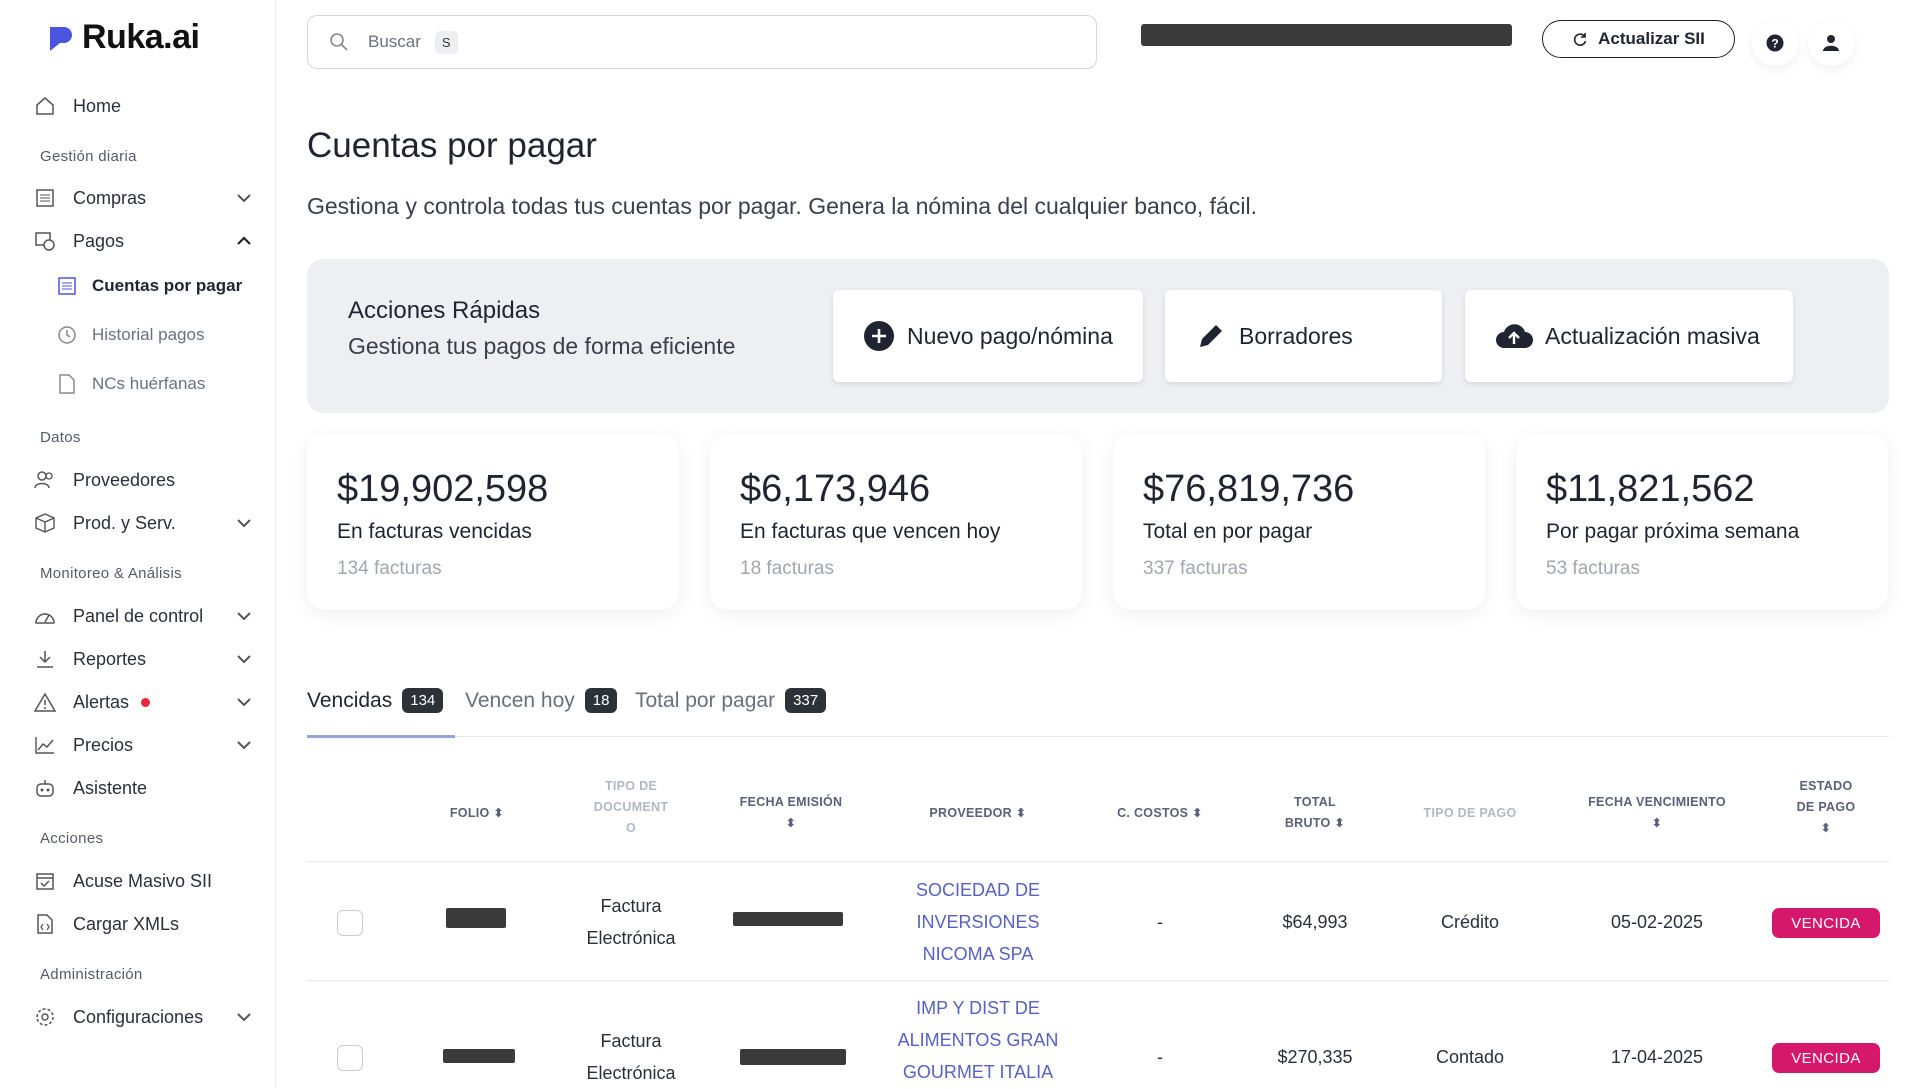  Describe the element at coordinates (542, 346) in the screenshot. I see `quick-actions-subtitle: Gestiona tus pagos de forma eficiente` at that location.